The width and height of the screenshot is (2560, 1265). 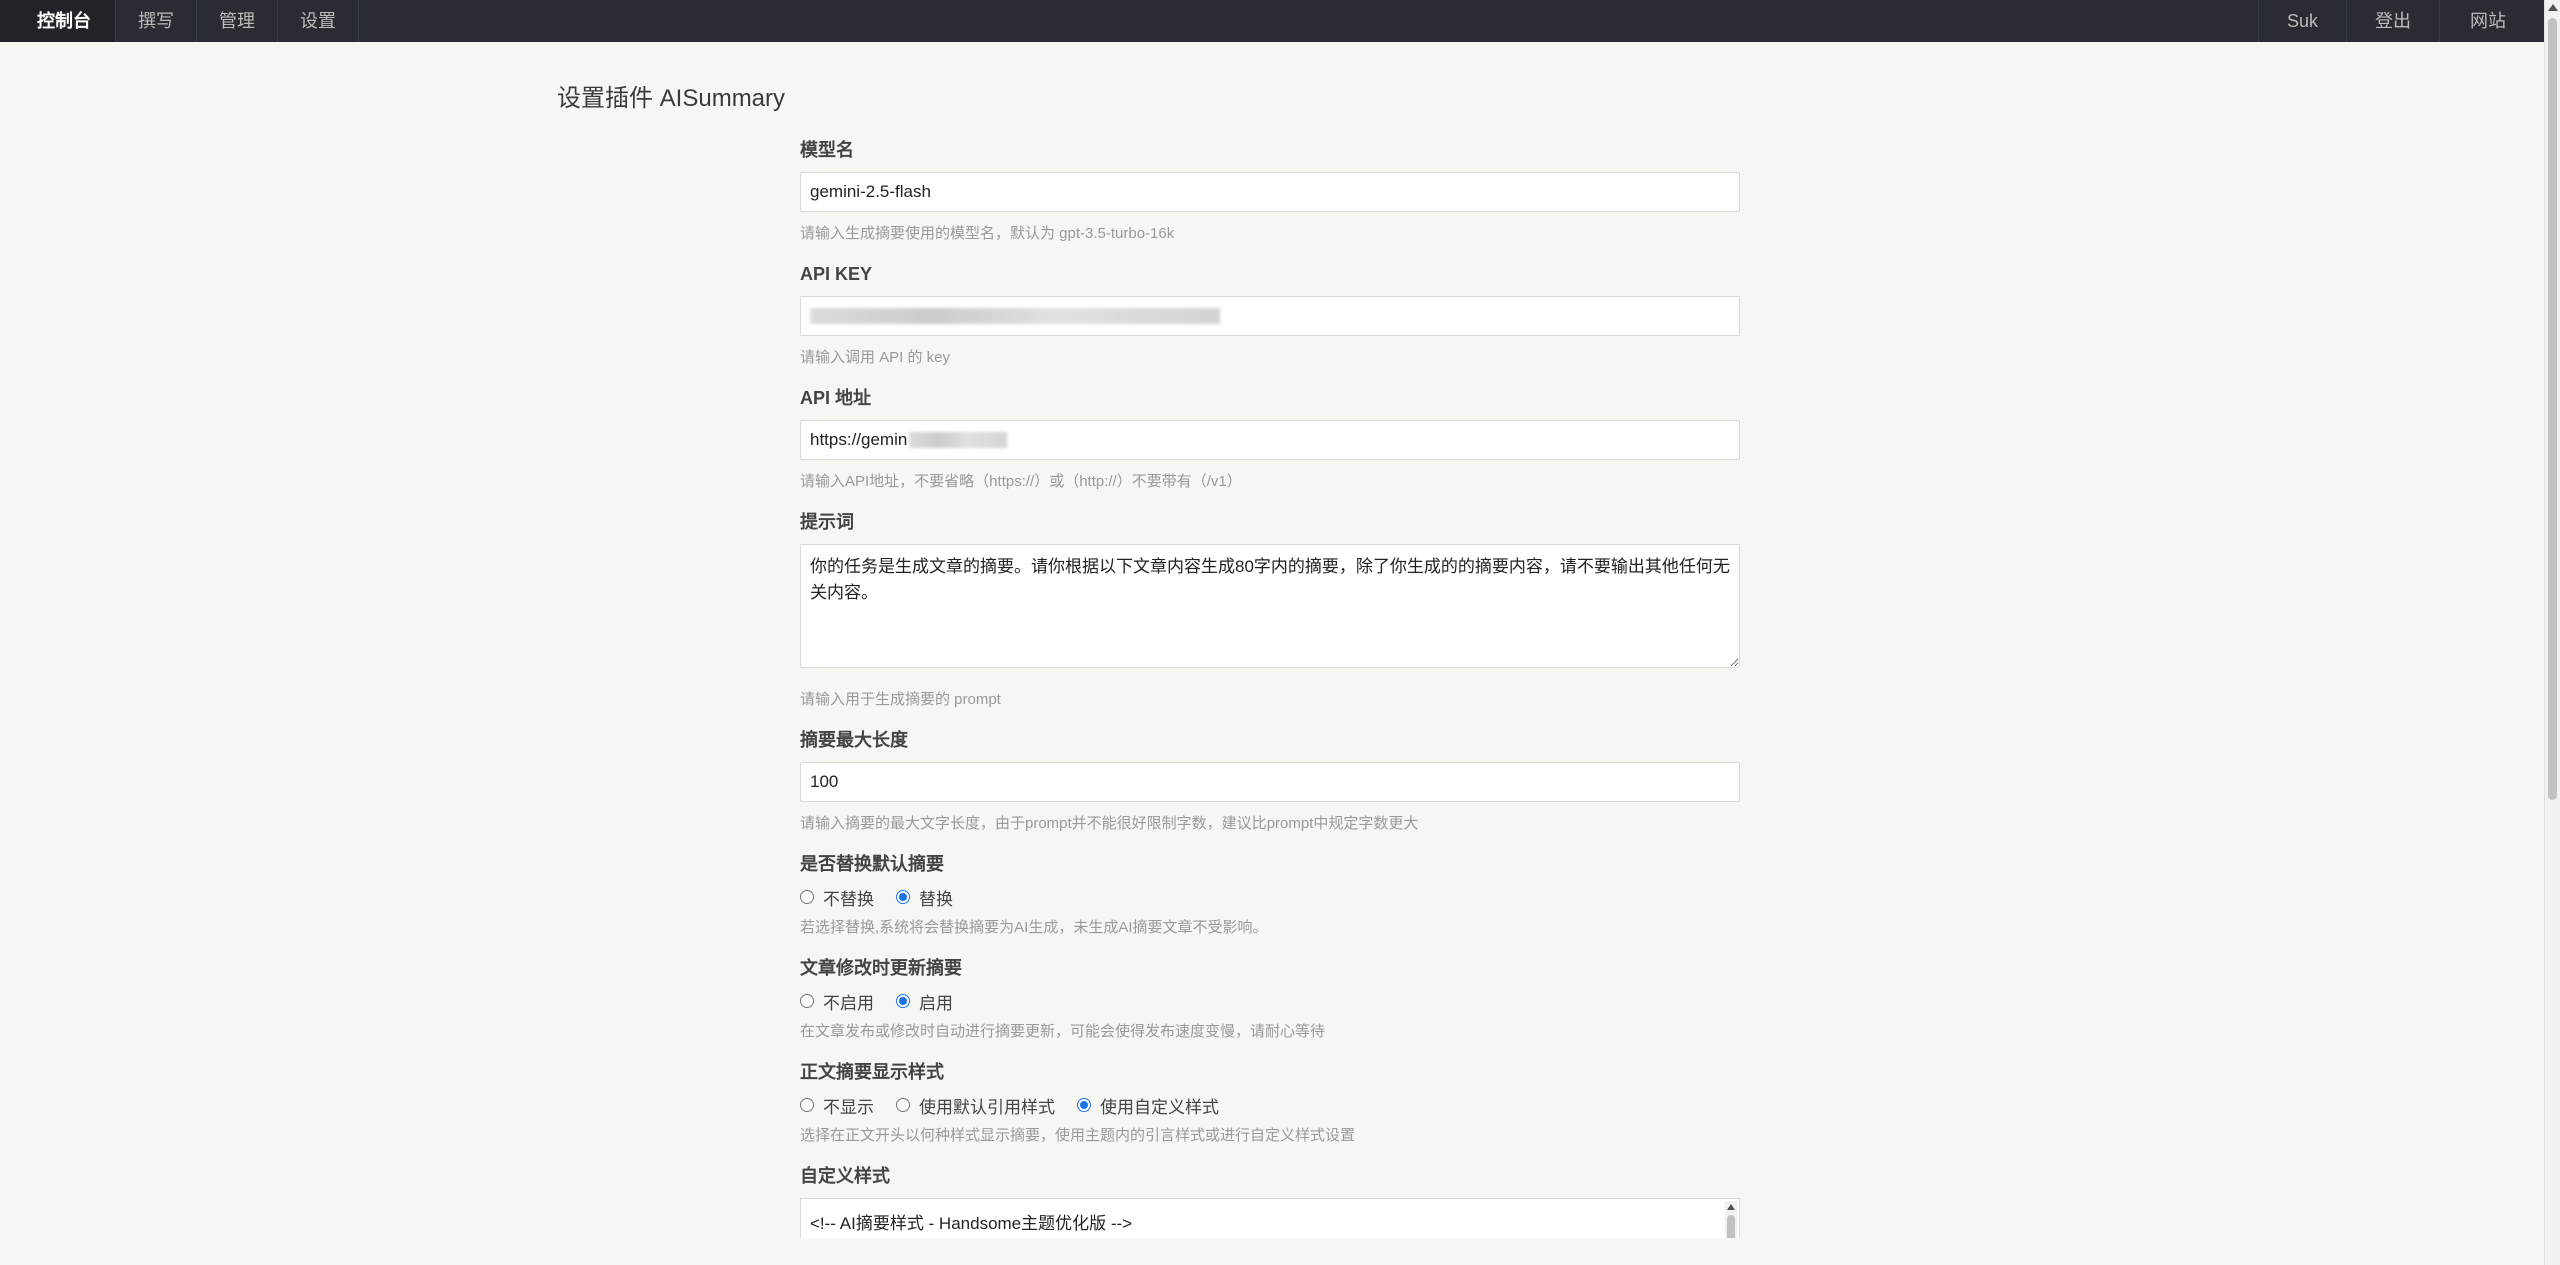 I want to click on nav-manage: 管理, so click(x=237, y=21).